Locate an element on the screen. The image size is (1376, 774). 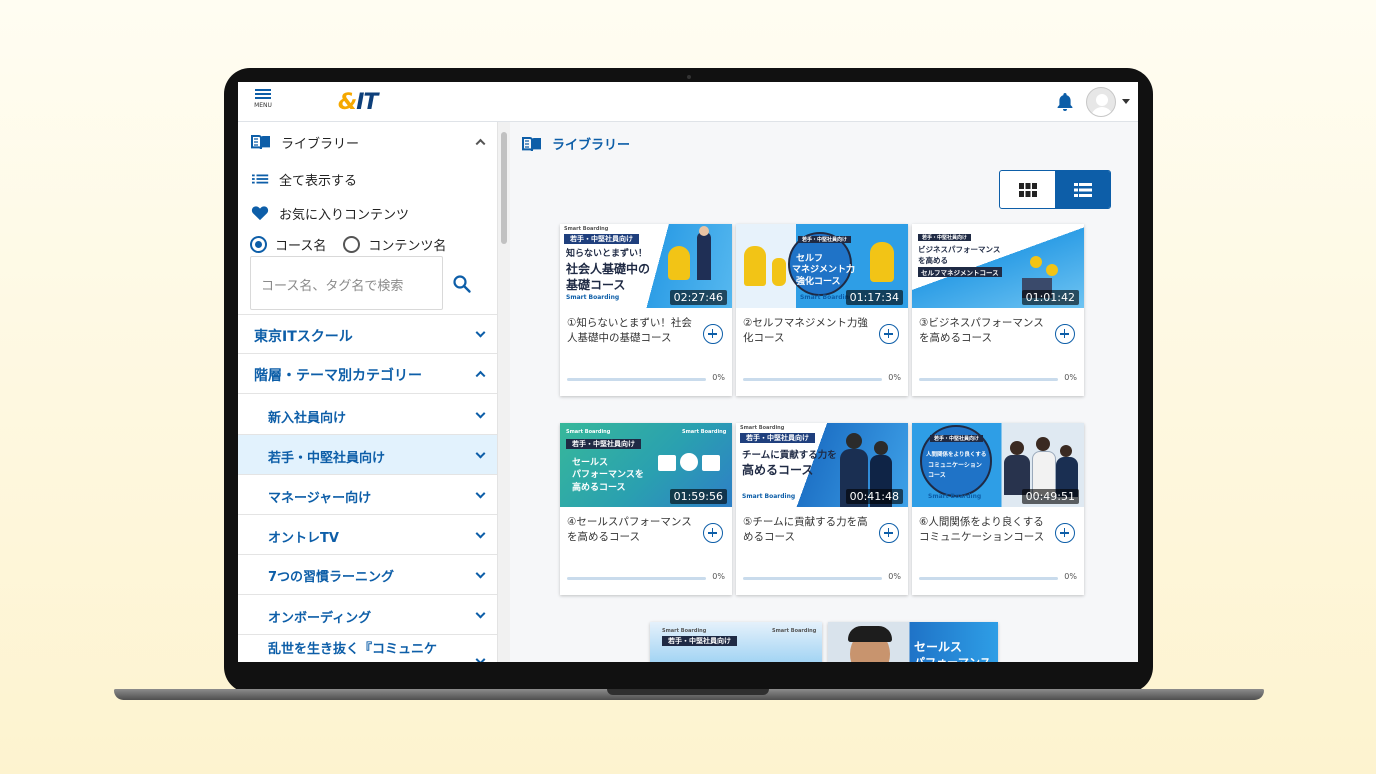
subcategory-label: 新入社員向け is located at coordinates (307, 418).